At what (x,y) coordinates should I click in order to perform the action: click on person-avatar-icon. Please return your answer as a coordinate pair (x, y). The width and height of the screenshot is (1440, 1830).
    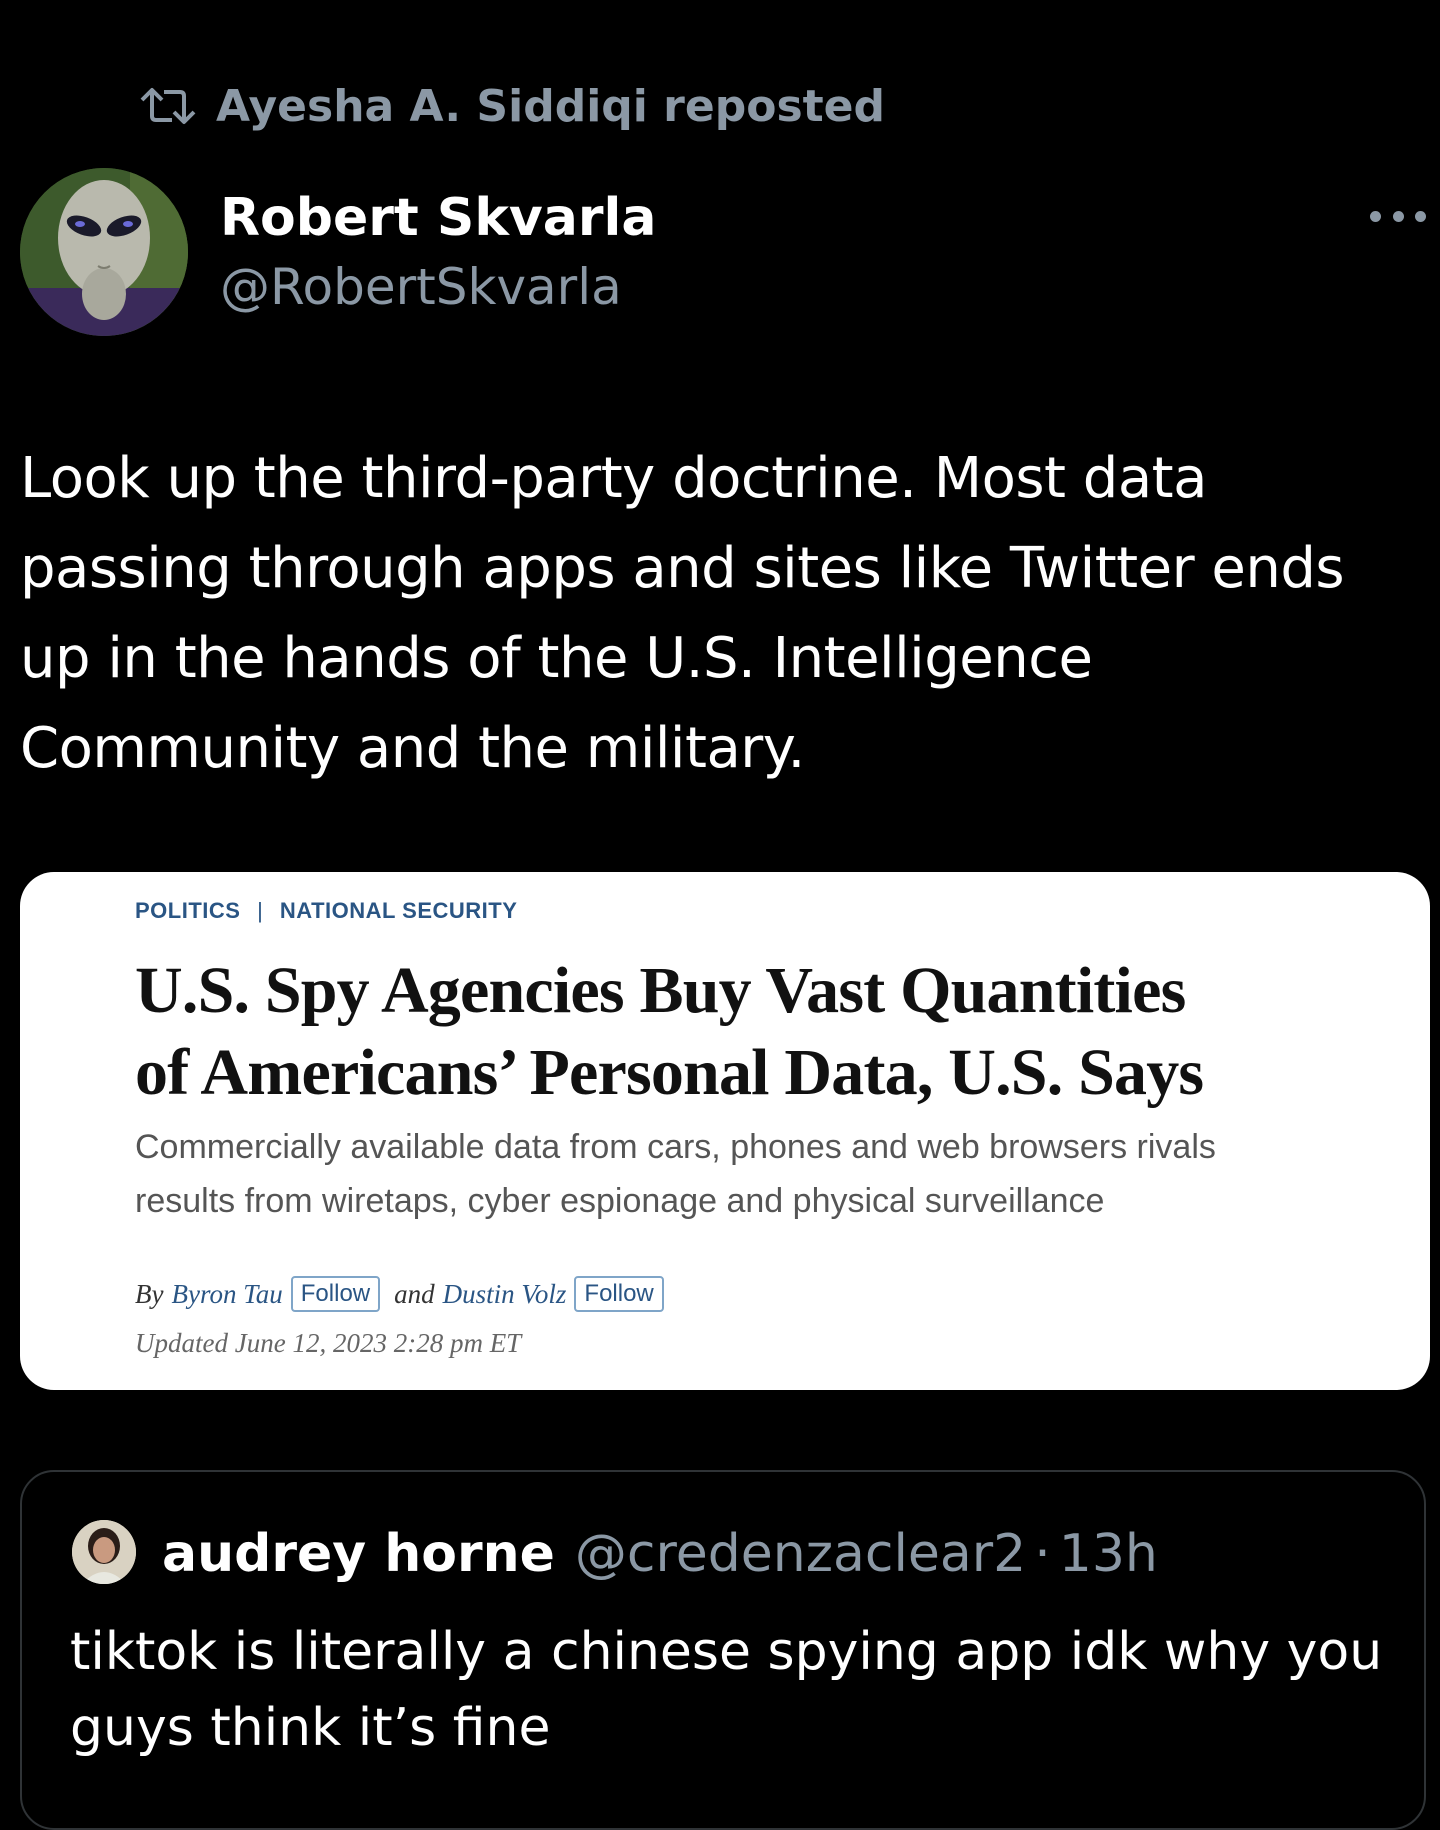
    Looking at the image, I should click on (104, 1552).